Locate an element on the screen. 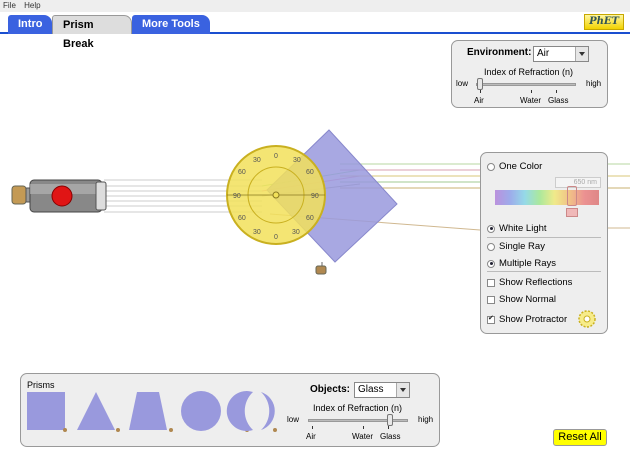 The width and height of the screenshot is (630, 455). wavelength-value: 650 is located at coordinates (579, 182).